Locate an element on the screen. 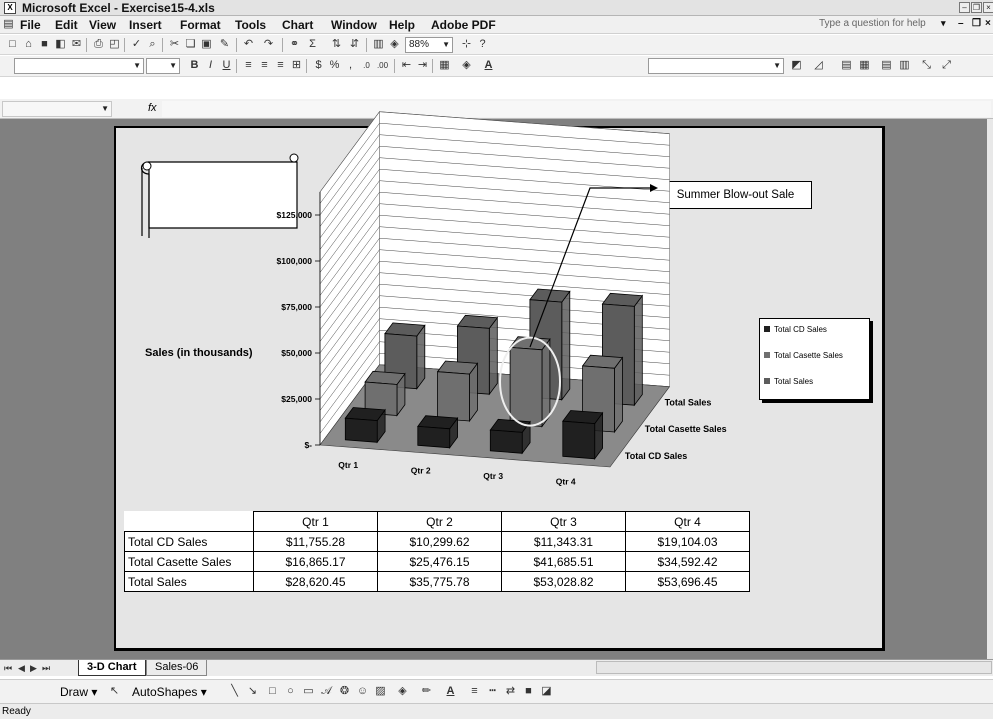 The width and height of the screenshot is (993, 719). autoshapes-menu-button: AutoShapes ▾ is located at coordinates (169, 692).